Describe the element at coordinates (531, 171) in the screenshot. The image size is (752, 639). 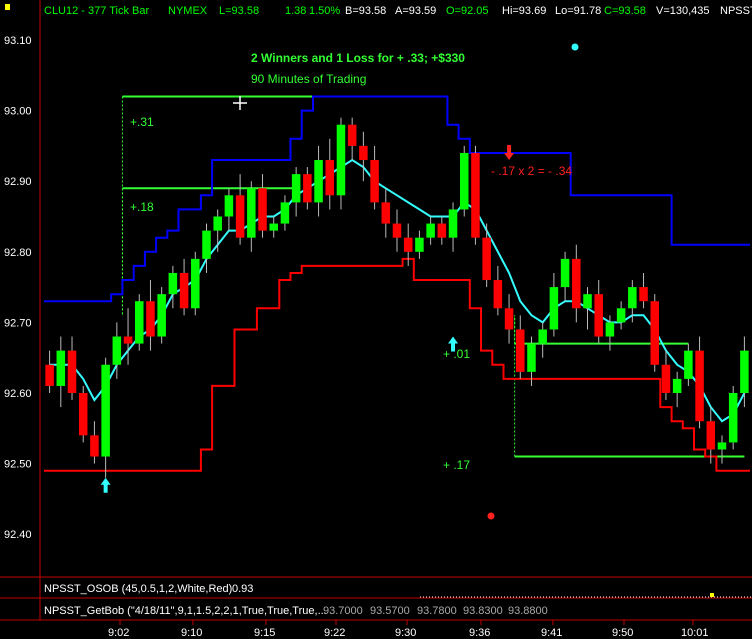
I see `loss-label: - .17 x 2 = - .34` at that location.